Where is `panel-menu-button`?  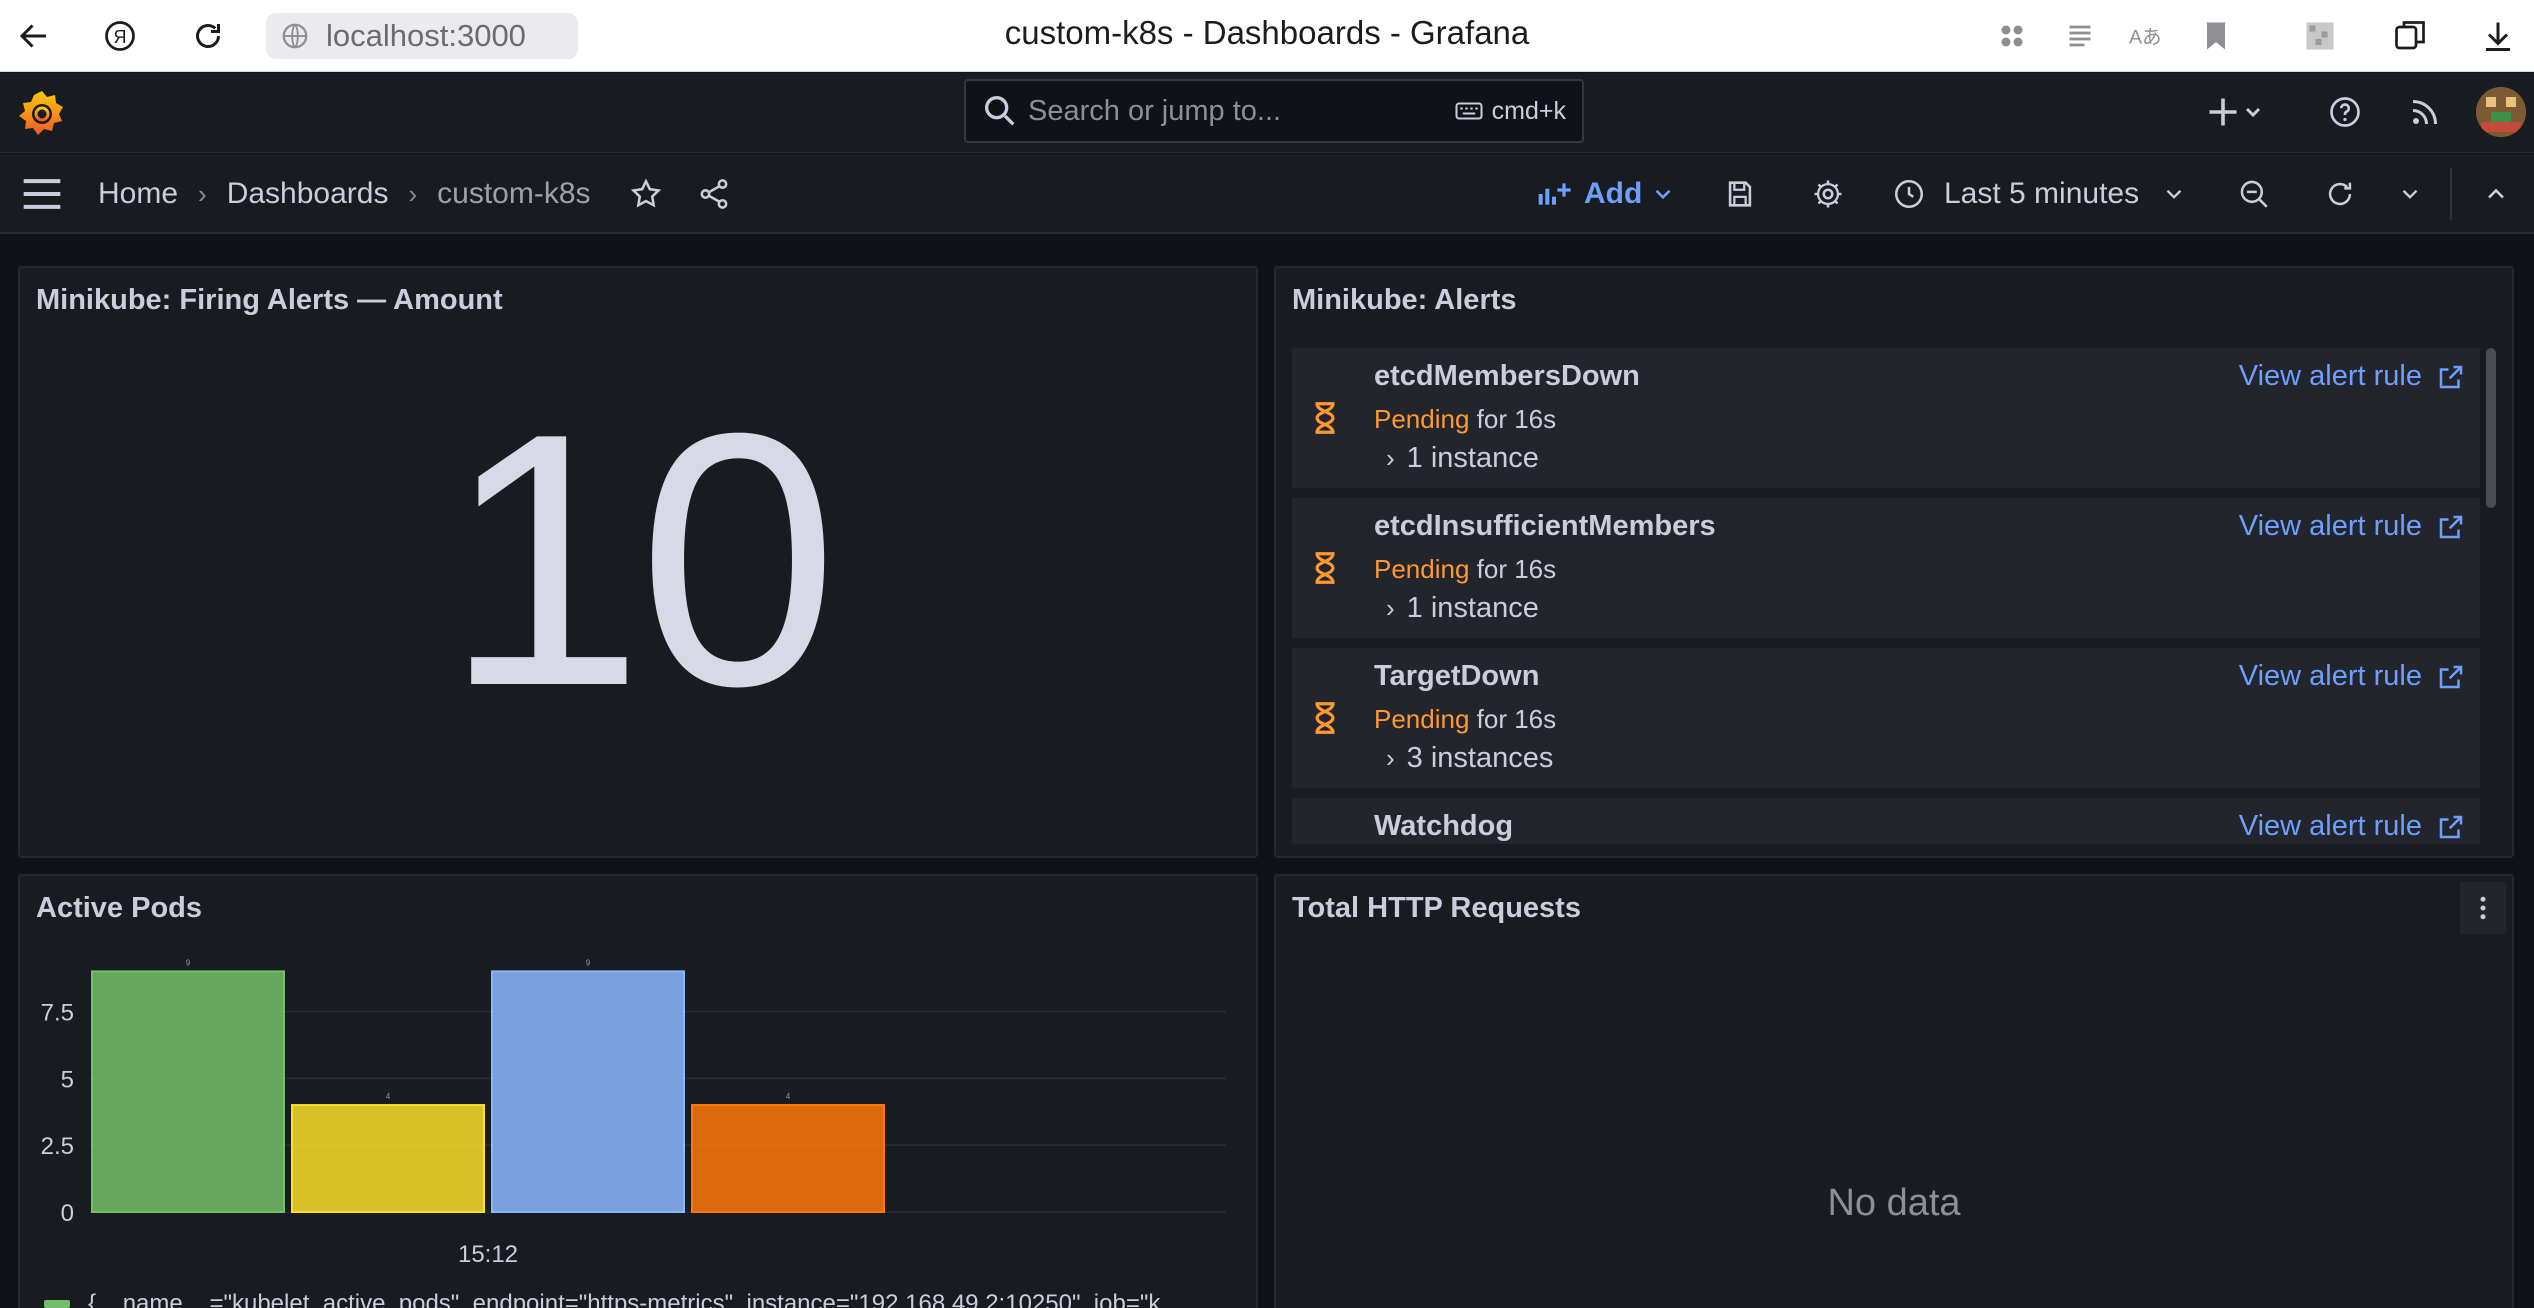 panel-menu-button is located at coordinates (2483, 908).